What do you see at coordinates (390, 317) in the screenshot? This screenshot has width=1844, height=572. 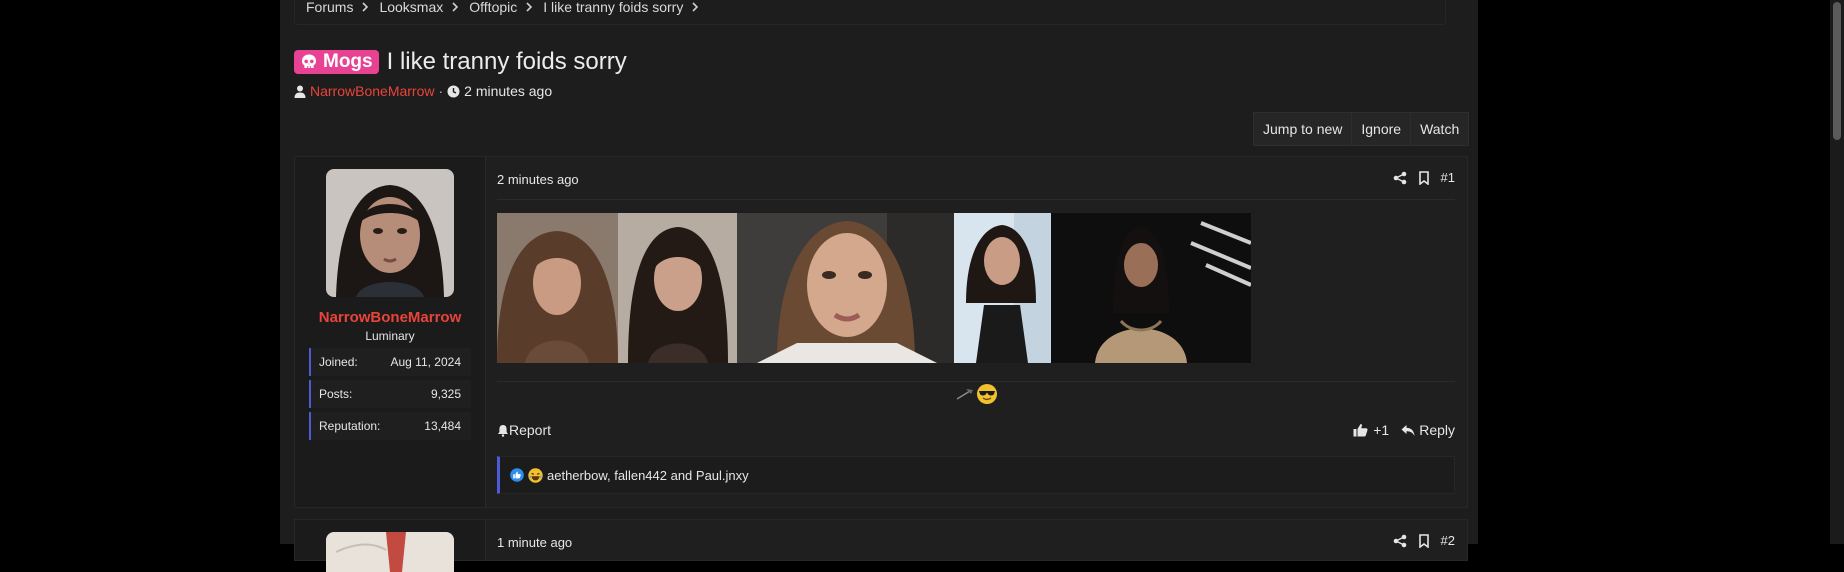 I see `post-username: NarrowBoneMarrow` at bounding box center [390, 317].